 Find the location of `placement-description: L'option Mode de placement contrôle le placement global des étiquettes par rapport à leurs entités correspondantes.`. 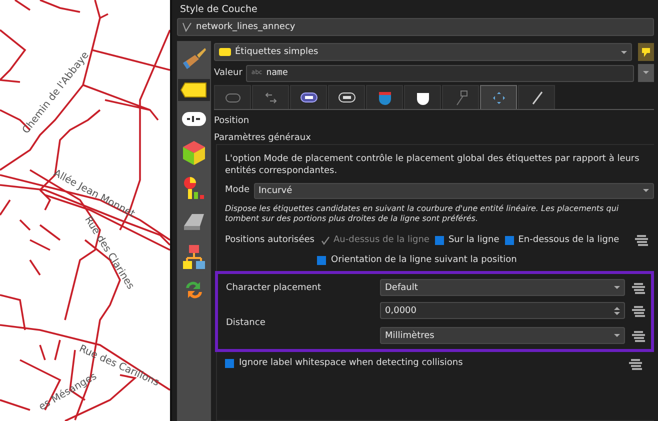

placement-description: L'option Mode de placement contrôle le placement global des étiquettes par rapport à leurs entités correspondantes. is located at coordinates (432, 165).